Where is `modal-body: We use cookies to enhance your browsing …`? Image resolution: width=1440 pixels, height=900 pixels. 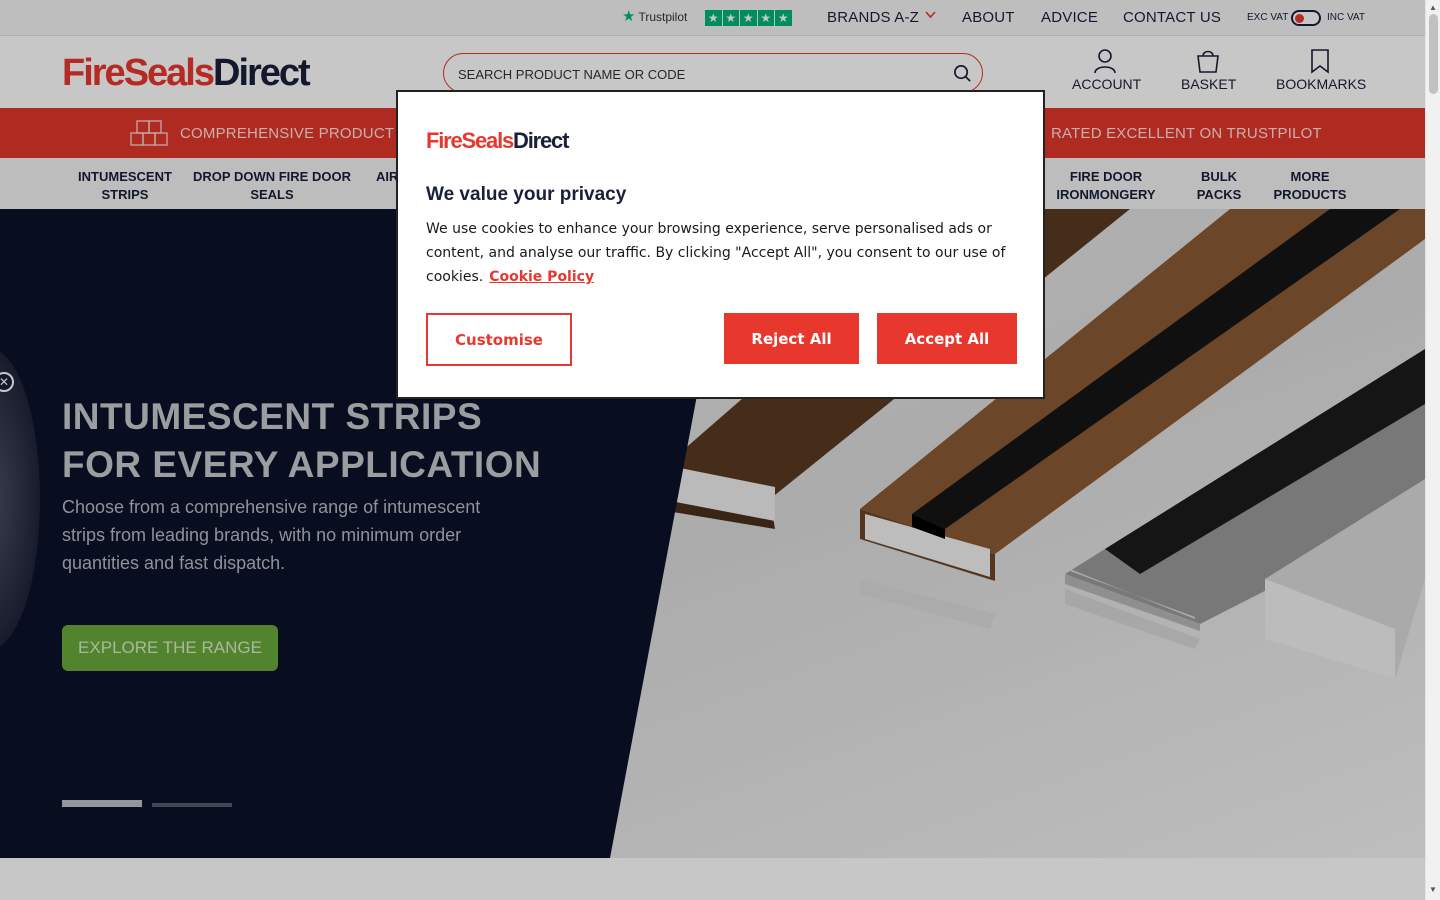 modal-body: We use cookies to enhance your browsing … is located at coordinates (726, 253).